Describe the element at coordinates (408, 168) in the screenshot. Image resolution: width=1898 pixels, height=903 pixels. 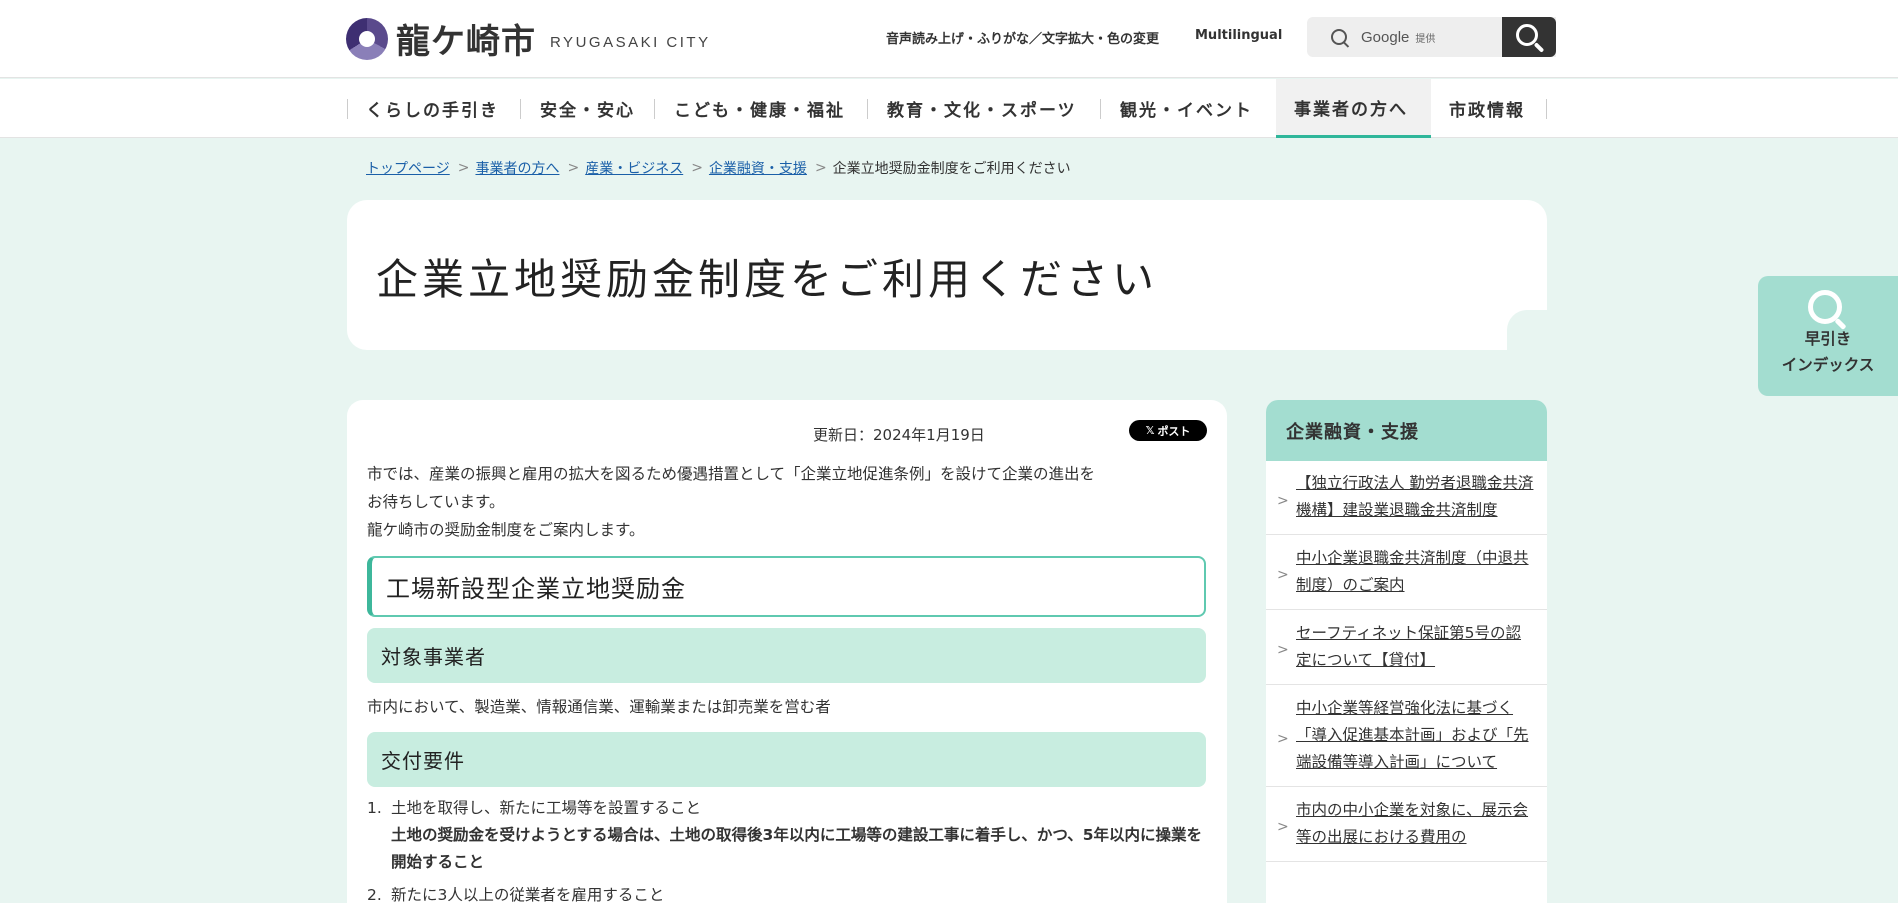
I see `breadcrumb-link-top: トップページ` at that location.